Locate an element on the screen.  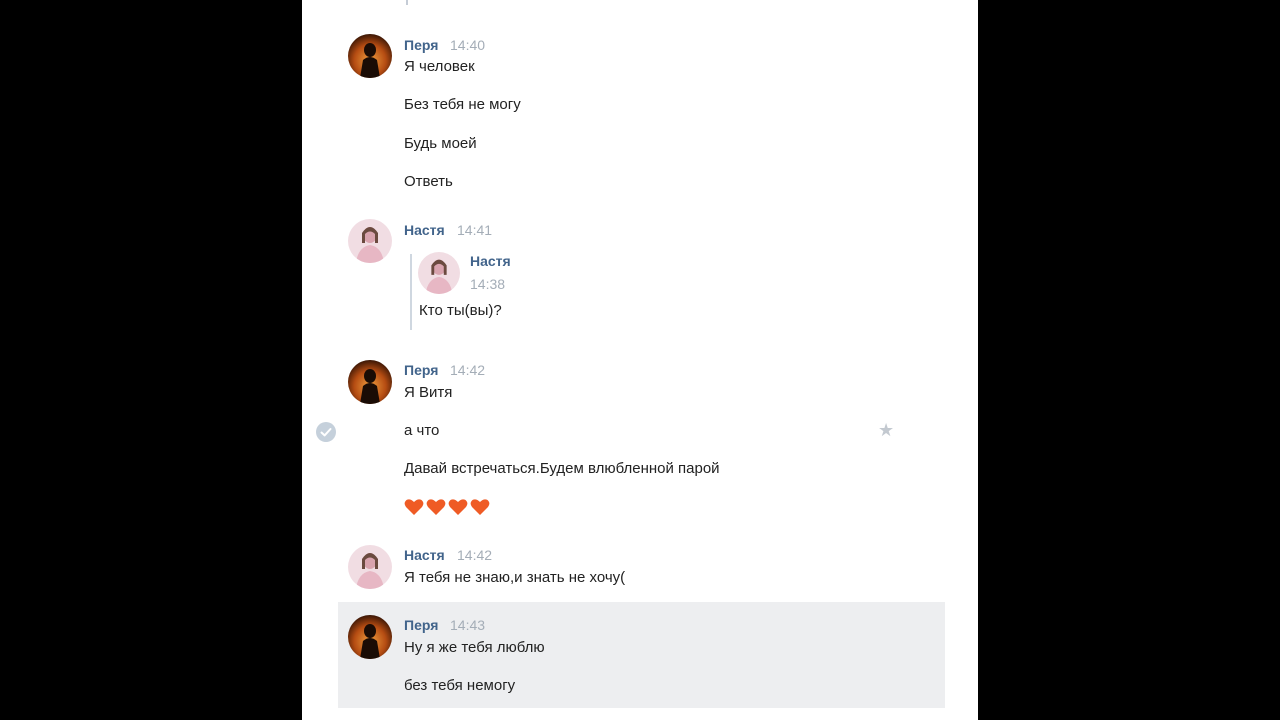
message-time: 14:41 is located at coordinates (474, 230).